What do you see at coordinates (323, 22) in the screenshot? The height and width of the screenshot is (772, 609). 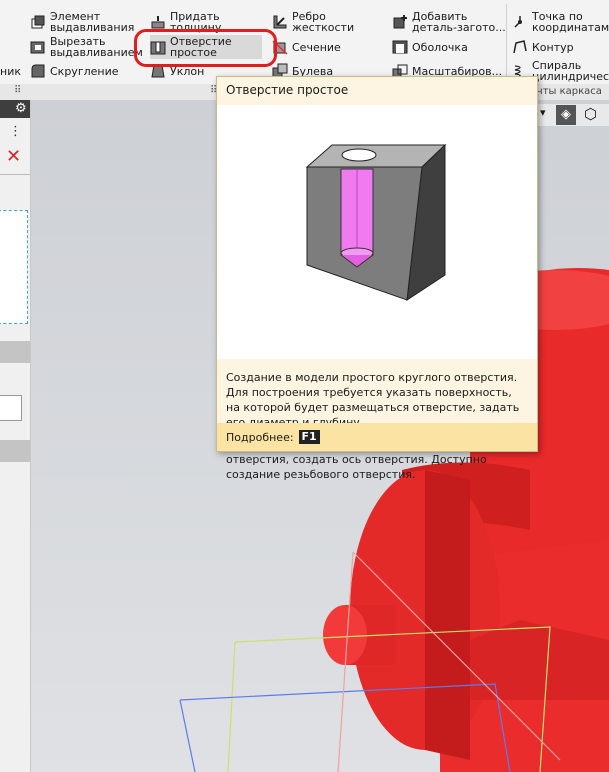 I see `rib-label: Ребро жесткости` at bounding box center [323, 22].